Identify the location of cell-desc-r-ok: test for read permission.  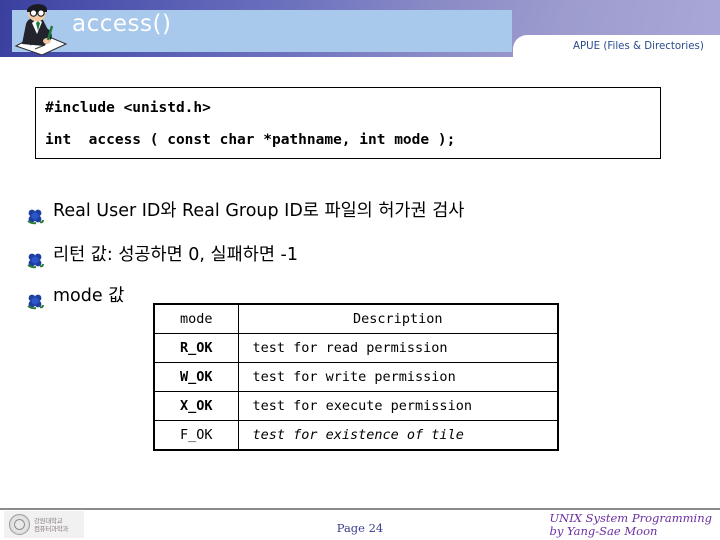
(398, 348).